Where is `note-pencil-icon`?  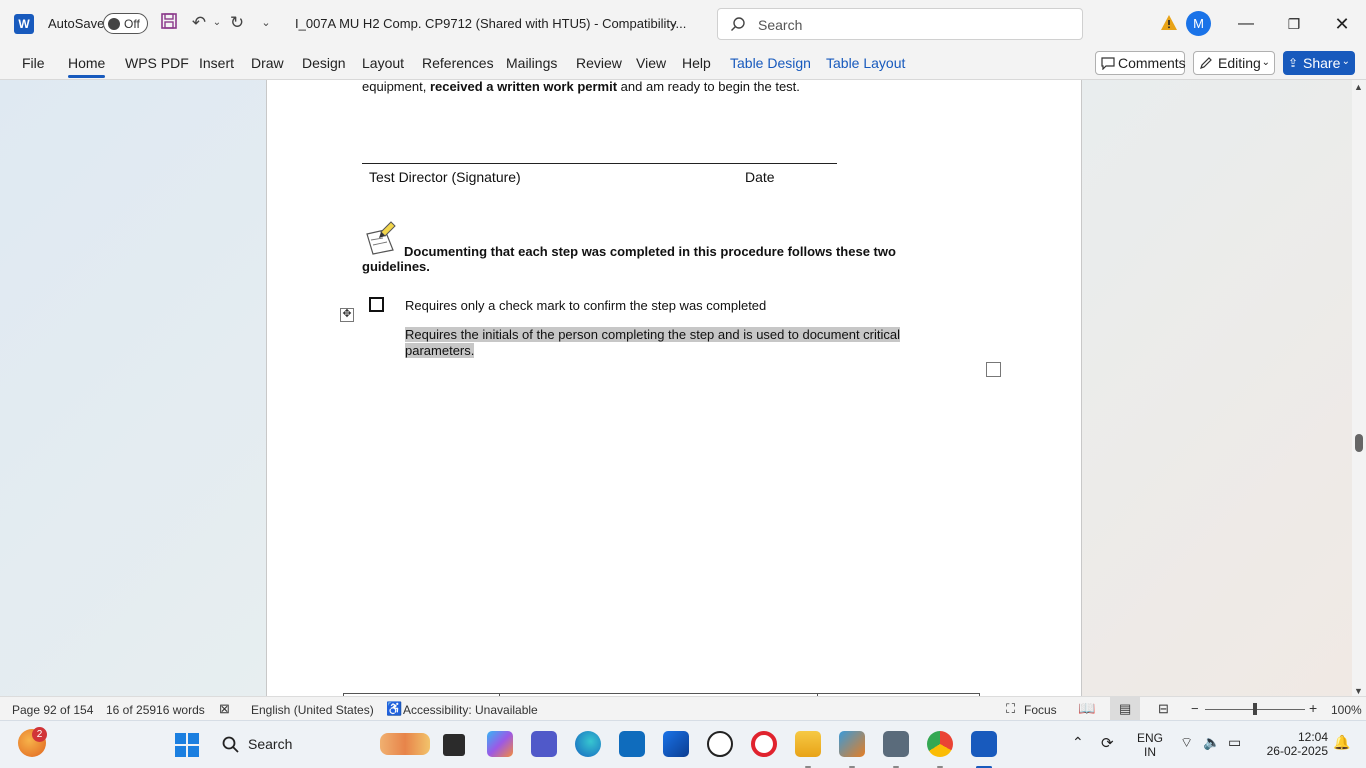
note-pencil-icon is located at coordinates (381, 238).